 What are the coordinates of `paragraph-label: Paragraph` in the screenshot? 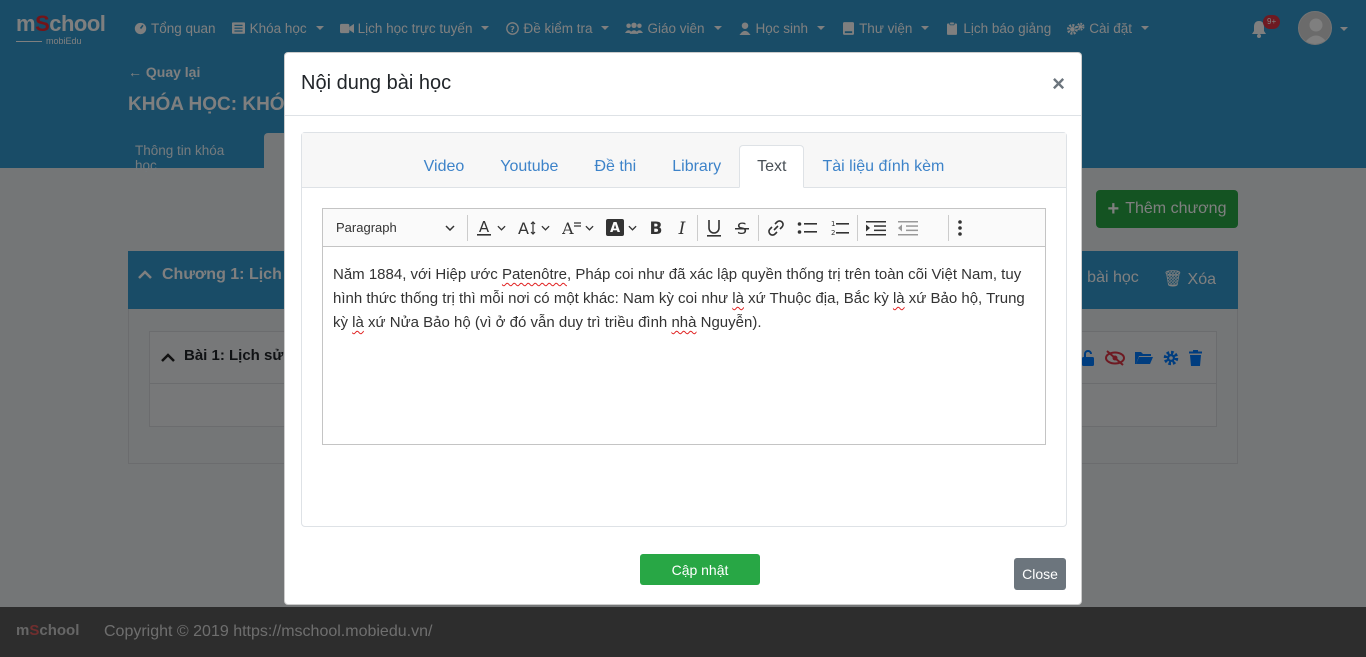 It's located at (366, 227).